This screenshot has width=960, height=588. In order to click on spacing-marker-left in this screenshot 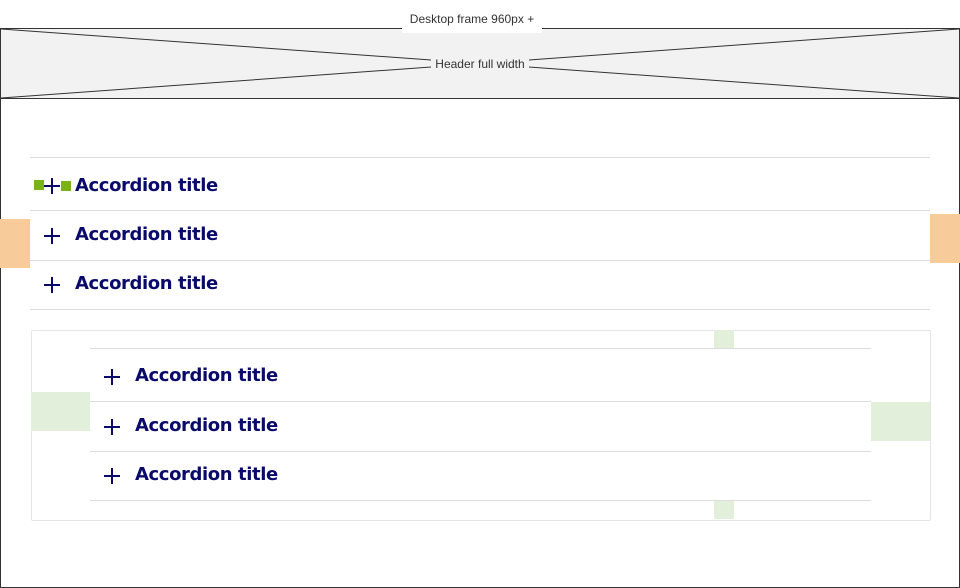, I will do `click(39, 185)`.